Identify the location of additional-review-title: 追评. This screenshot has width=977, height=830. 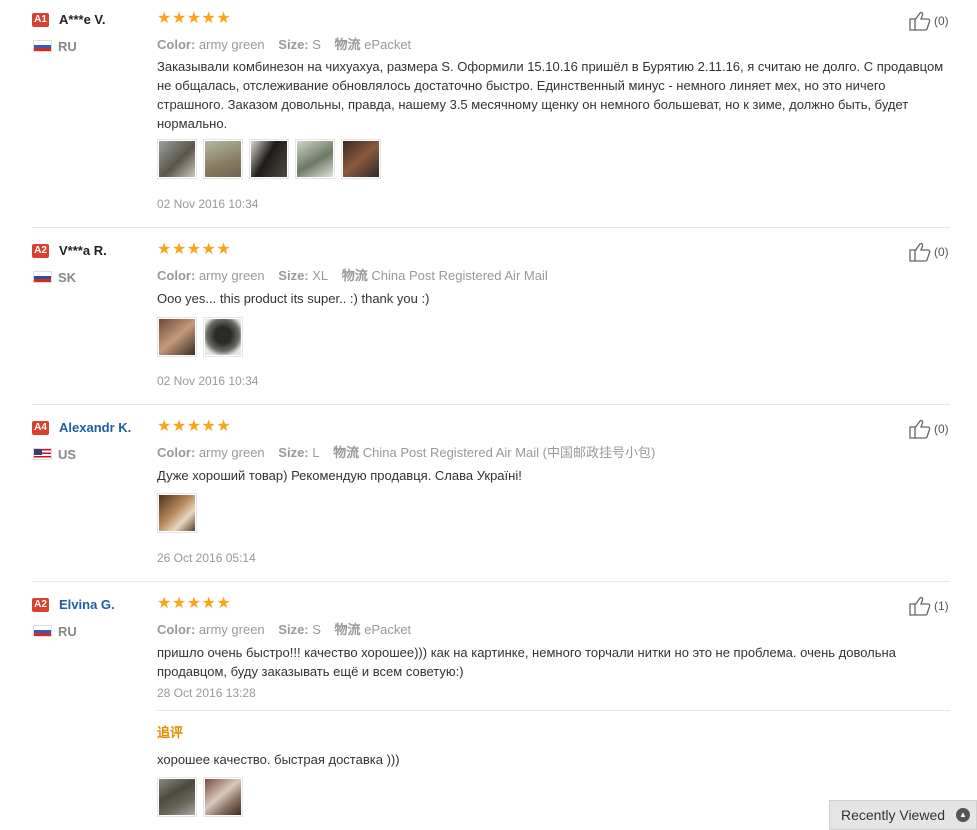
(170, 732).